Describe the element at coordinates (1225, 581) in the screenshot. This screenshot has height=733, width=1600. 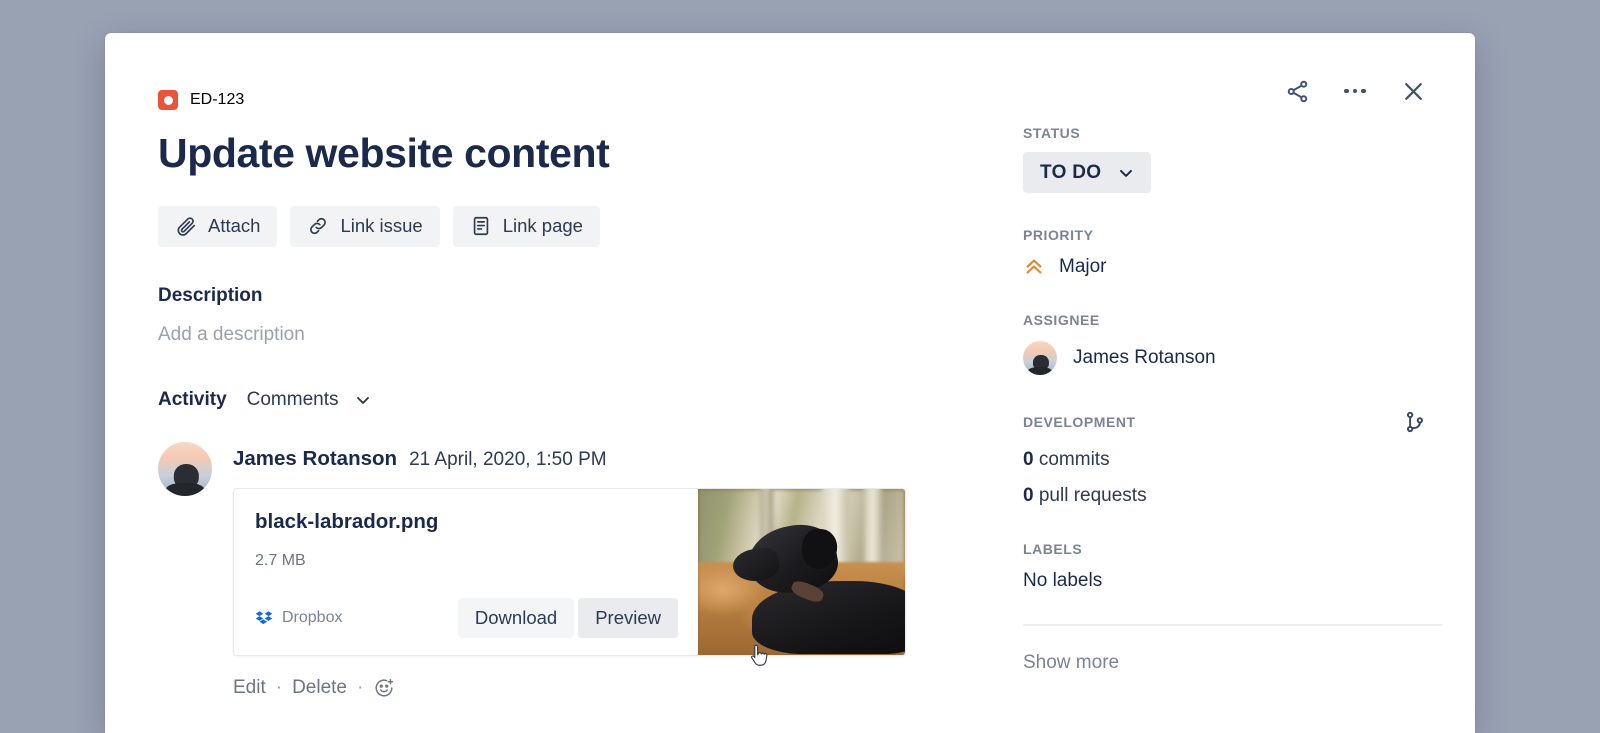
I see `labels-value: No labels` at that location.